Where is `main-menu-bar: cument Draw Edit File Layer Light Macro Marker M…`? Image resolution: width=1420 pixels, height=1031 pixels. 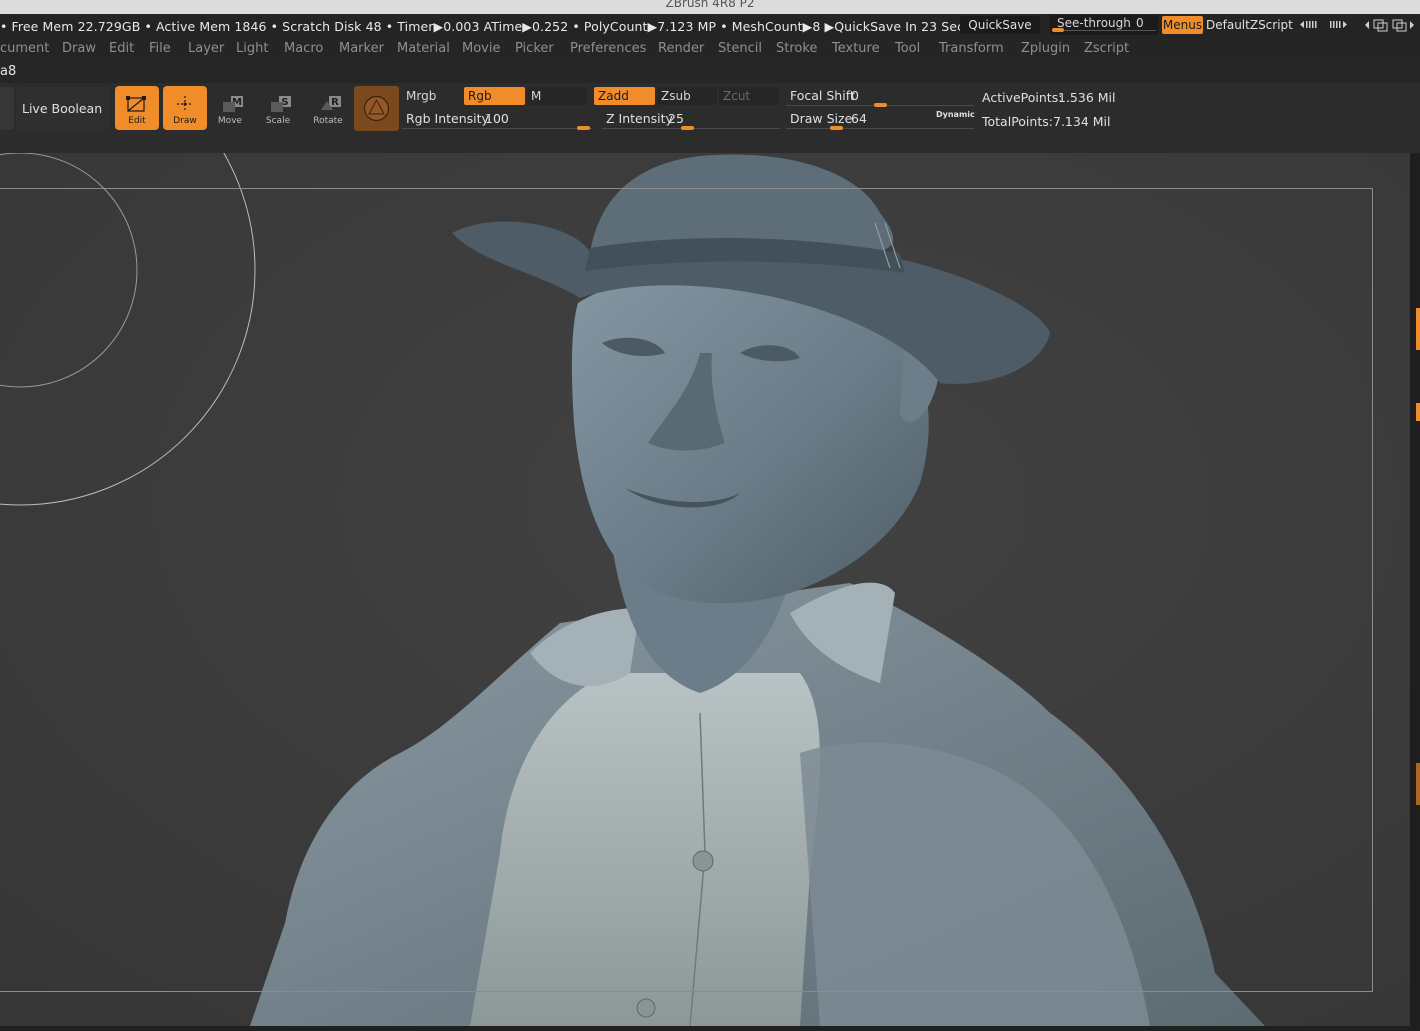
main-menu-bar: cument Draw Edit File Layer Light Macro Marker M… is located at coordinates (710, 50).